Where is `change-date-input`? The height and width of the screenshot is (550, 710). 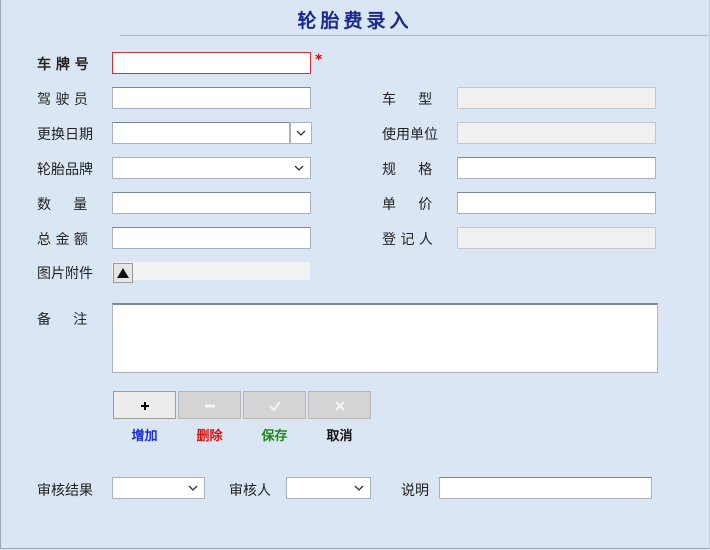
change-date-input is located at coordinates (201, 133).